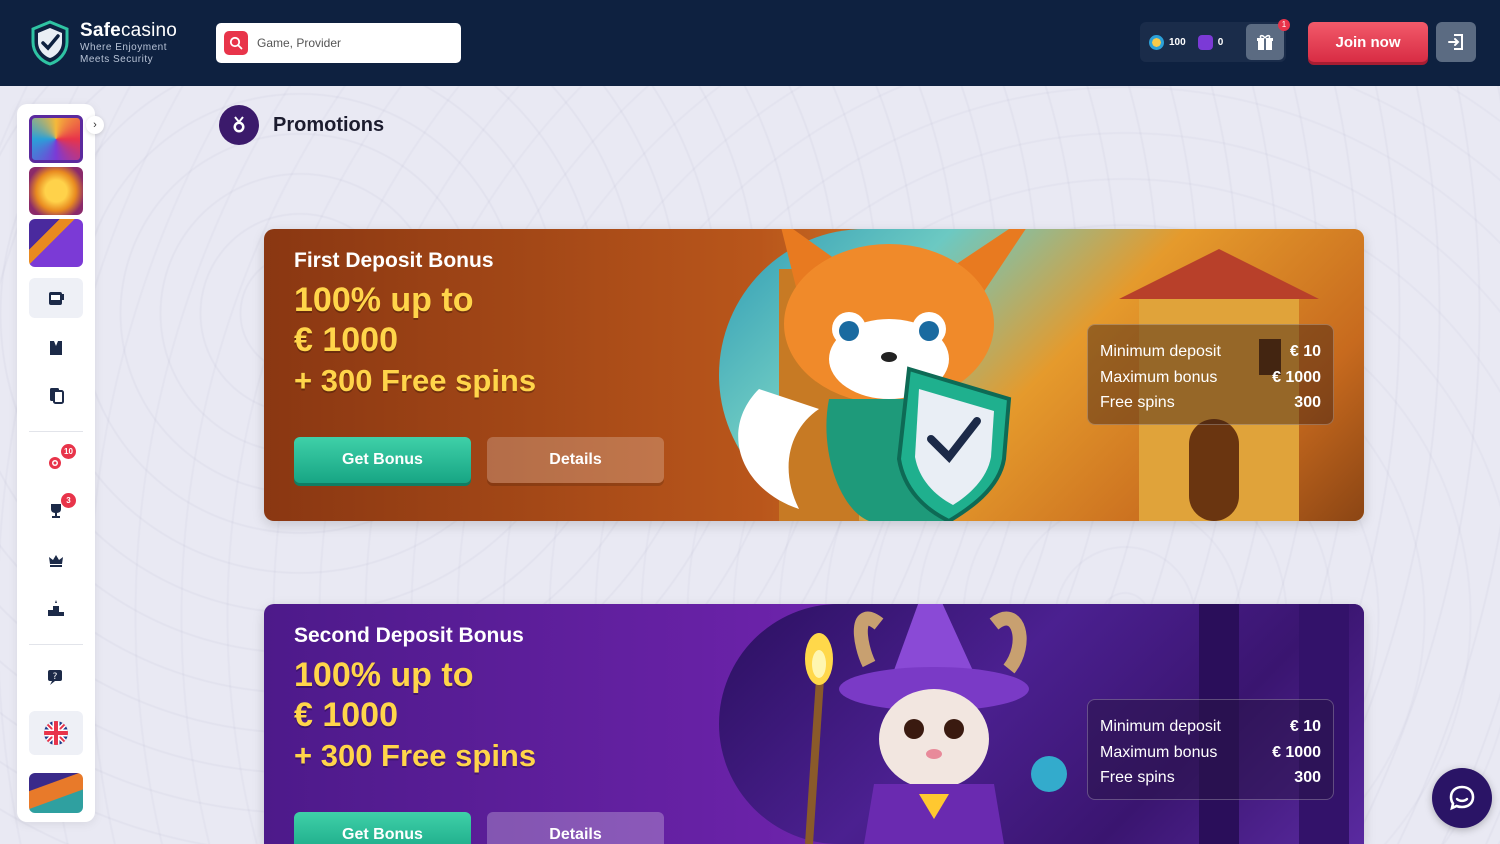  Describe the element at coordinates (123, 47) in the screenshot. I see `tagline: Where Enjoyment` at that location.